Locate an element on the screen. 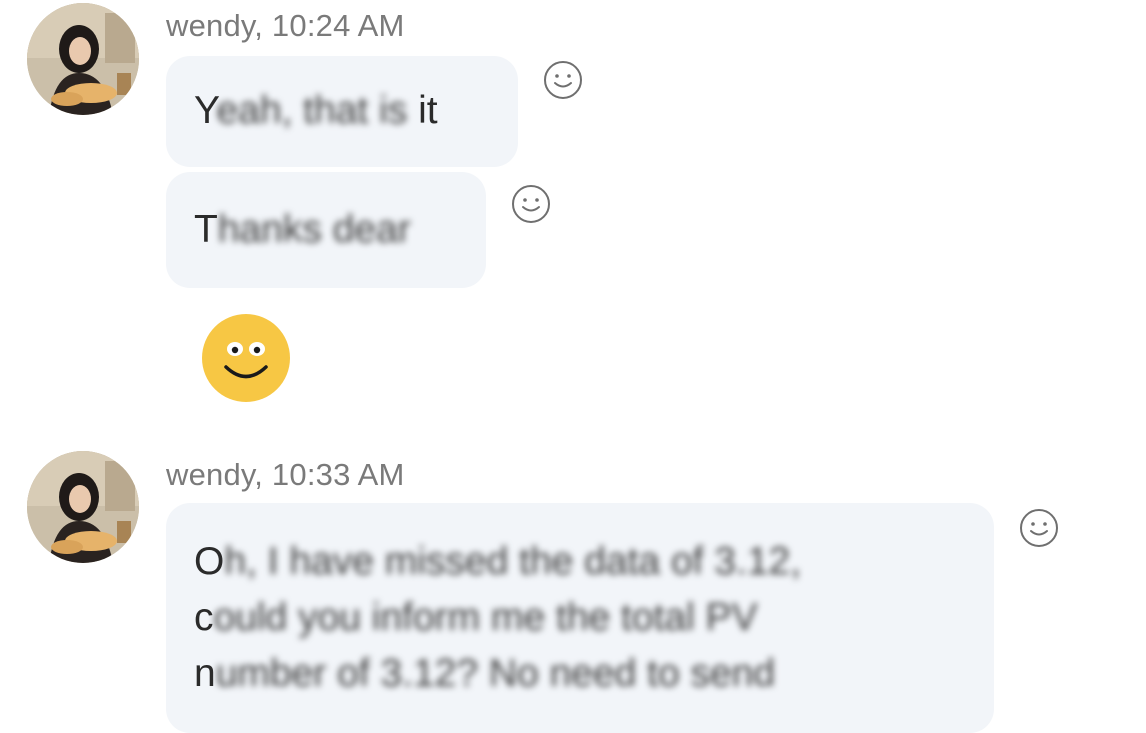  message-bubble: Yeah, that is it is located at coordinates (342, 111).